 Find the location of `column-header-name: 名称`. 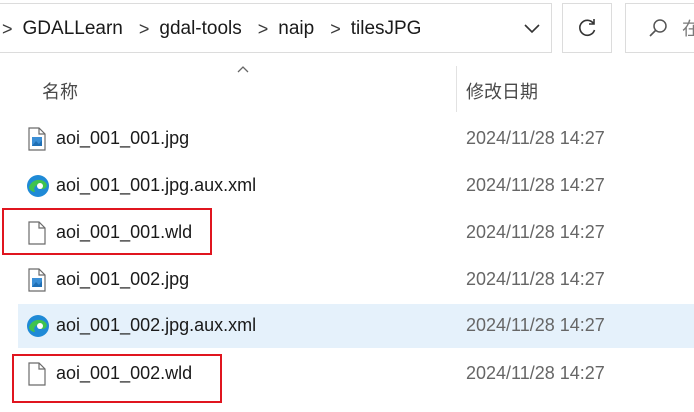

column-header-name: 名称 is located at coordinates (60, 91).